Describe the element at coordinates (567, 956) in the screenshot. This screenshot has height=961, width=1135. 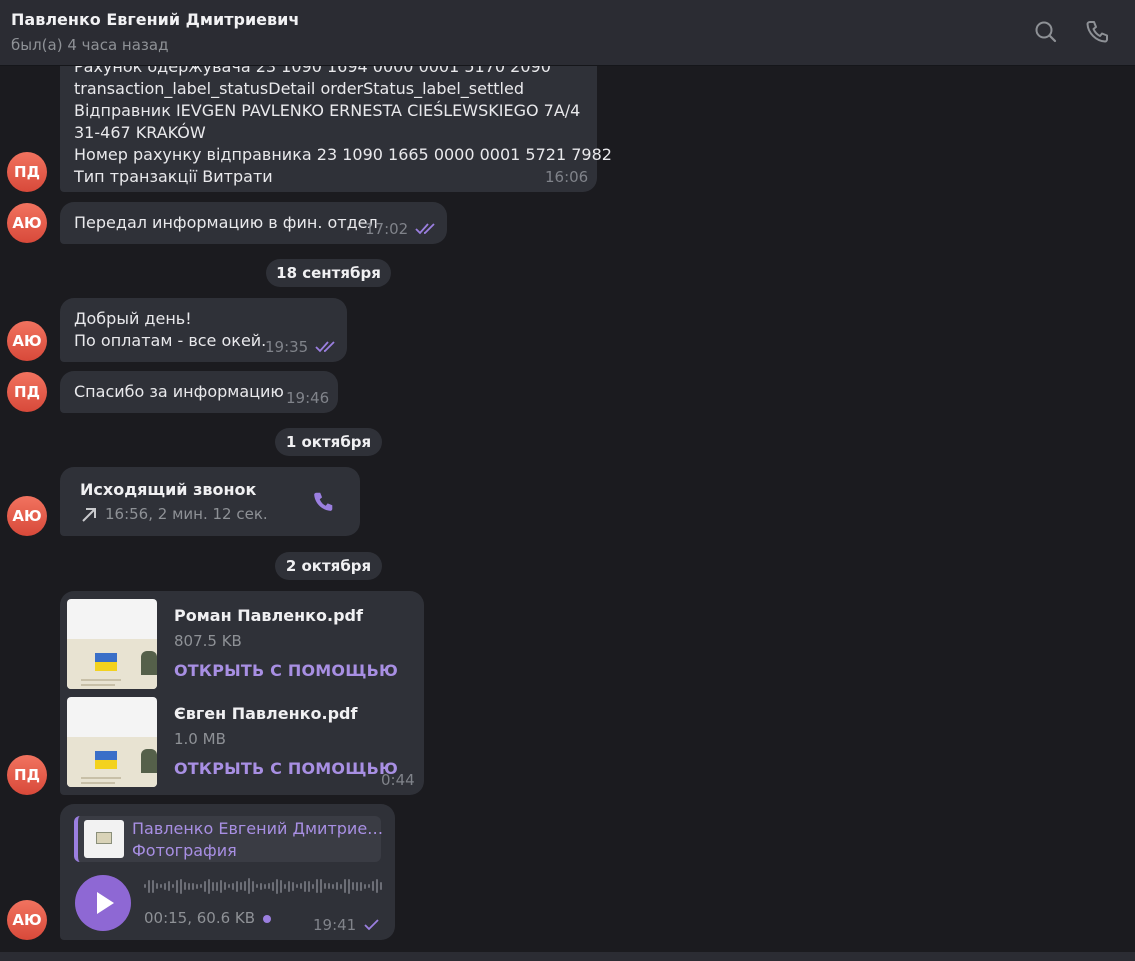
I see `composer-bar-edge` at that location.